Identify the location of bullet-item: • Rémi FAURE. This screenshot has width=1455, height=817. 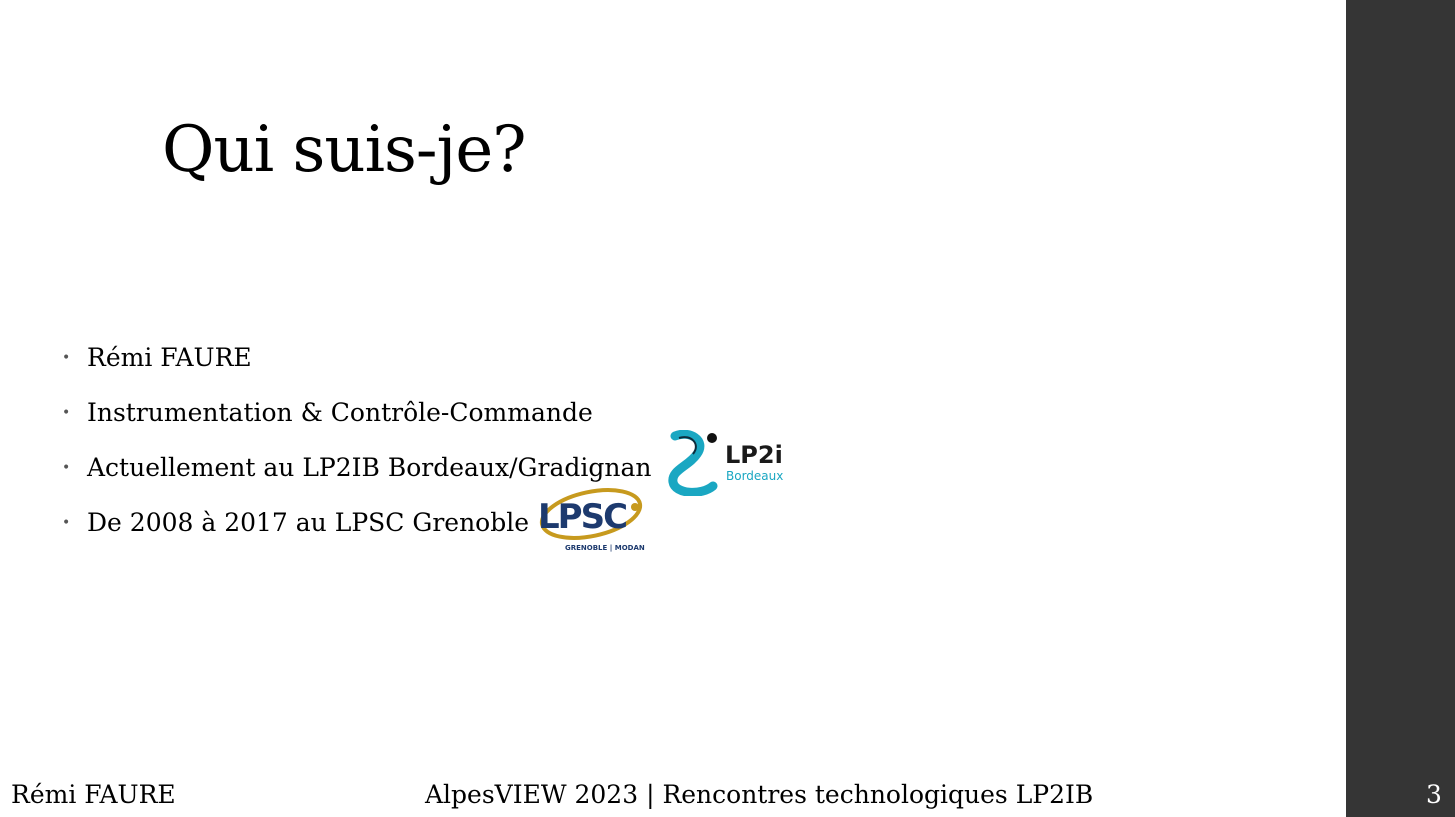
(357, 357).